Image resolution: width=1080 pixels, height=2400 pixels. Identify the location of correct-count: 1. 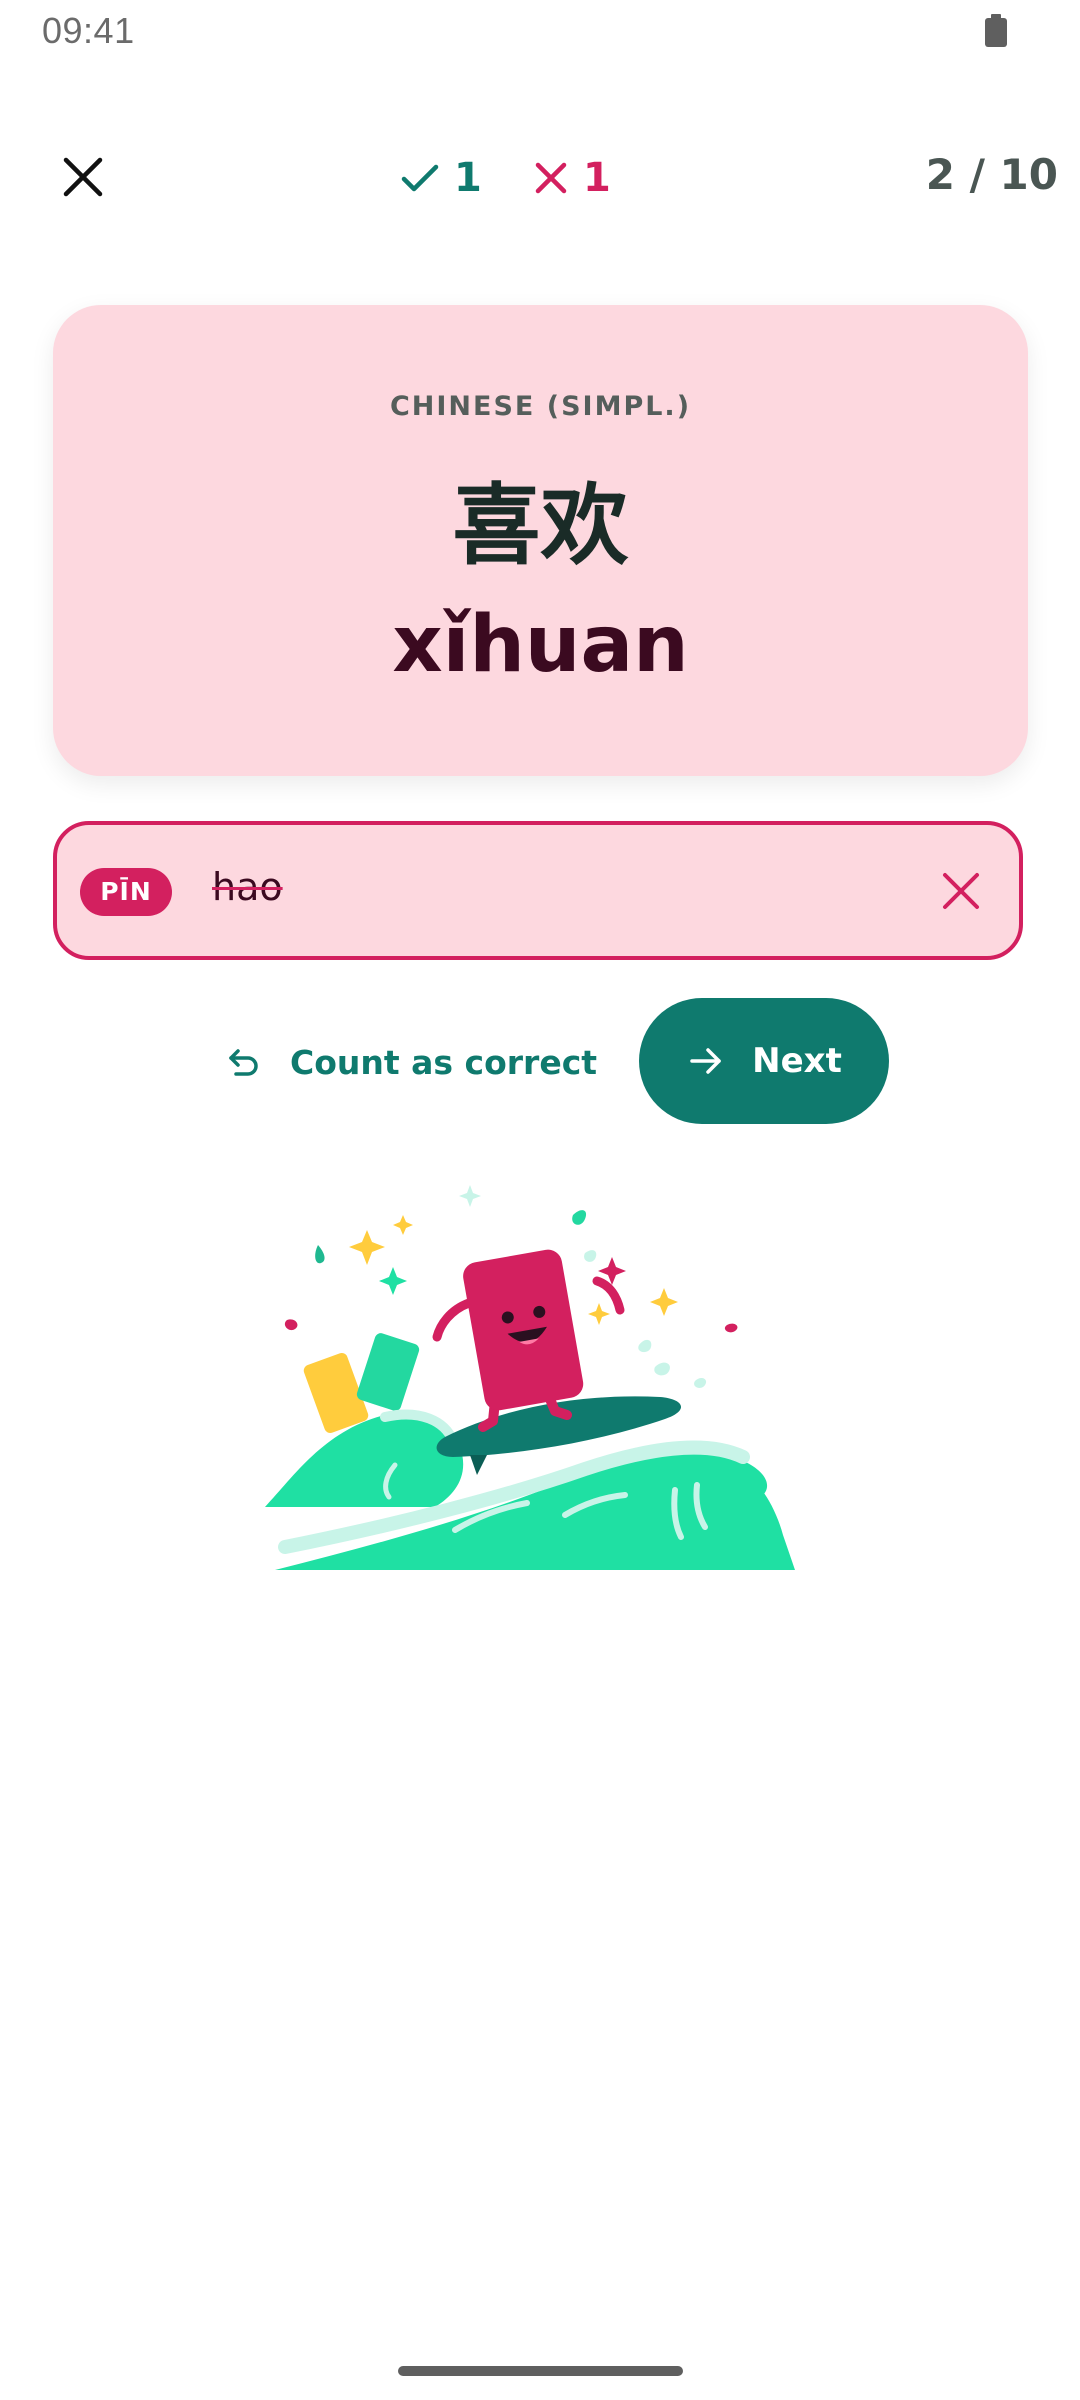
(468, 178).